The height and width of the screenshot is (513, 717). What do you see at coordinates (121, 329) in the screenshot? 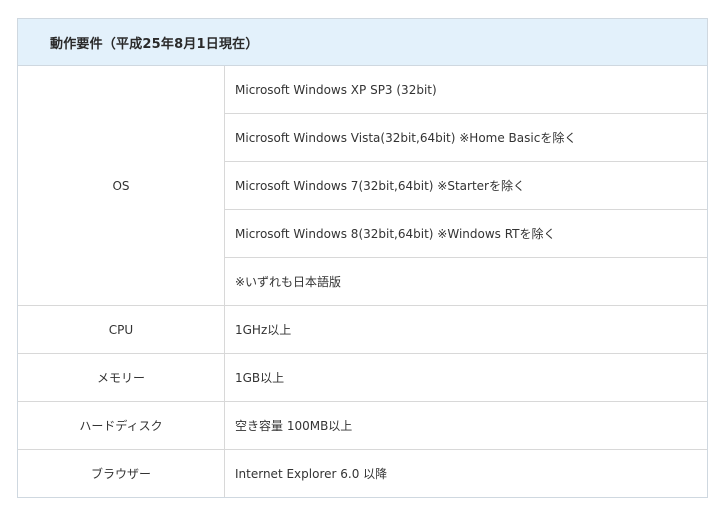
I see `row-label-cpu: CPU` at bounding box center [121, 329].